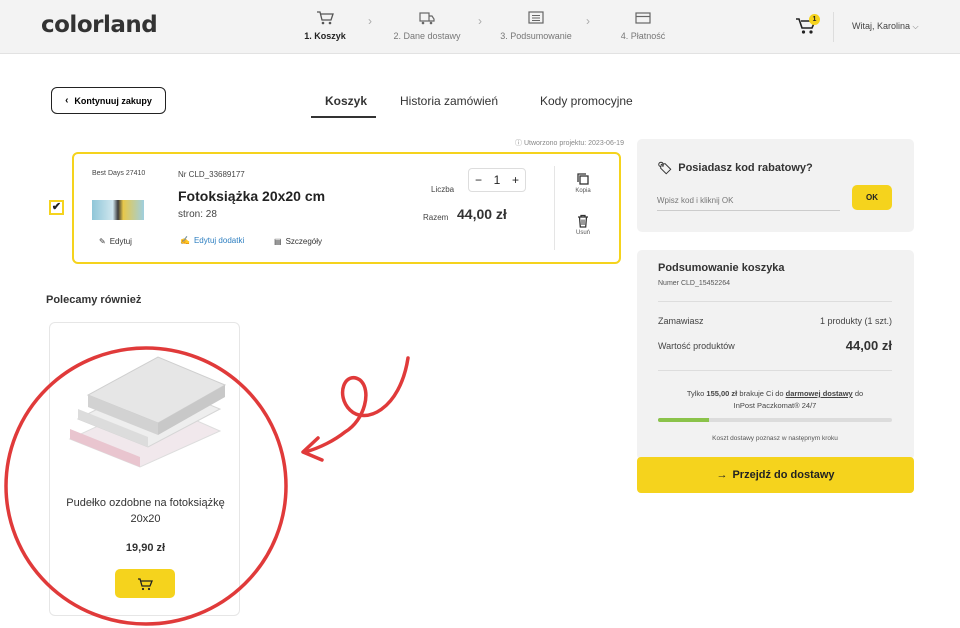  Describe the element at coordinates (775, 405) in the screenshot. I see `ship-text: InPost Paczkomat® 24/7` at that location.